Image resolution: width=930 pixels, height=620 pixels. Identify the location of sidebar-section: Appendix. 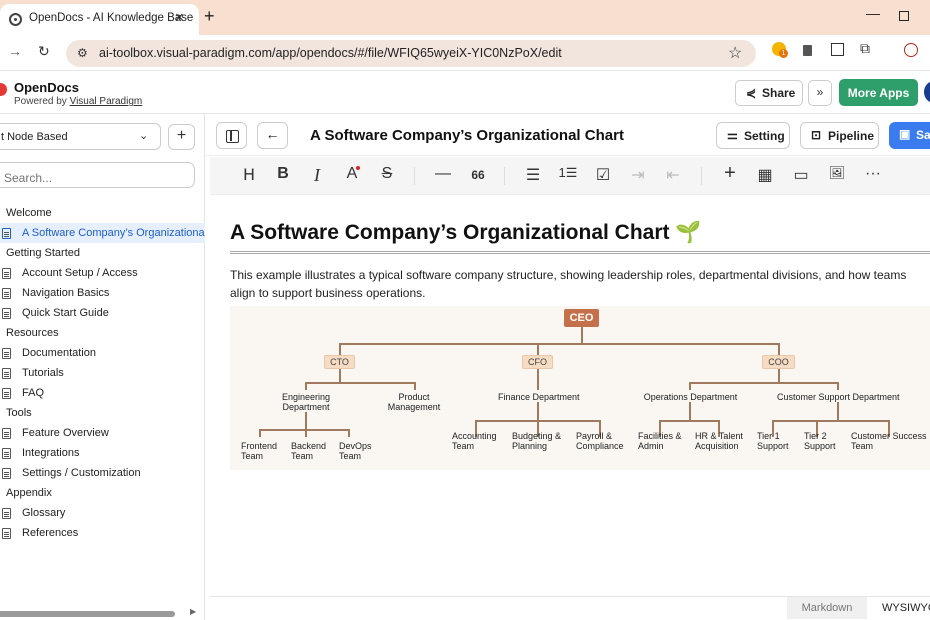
(102, 493).